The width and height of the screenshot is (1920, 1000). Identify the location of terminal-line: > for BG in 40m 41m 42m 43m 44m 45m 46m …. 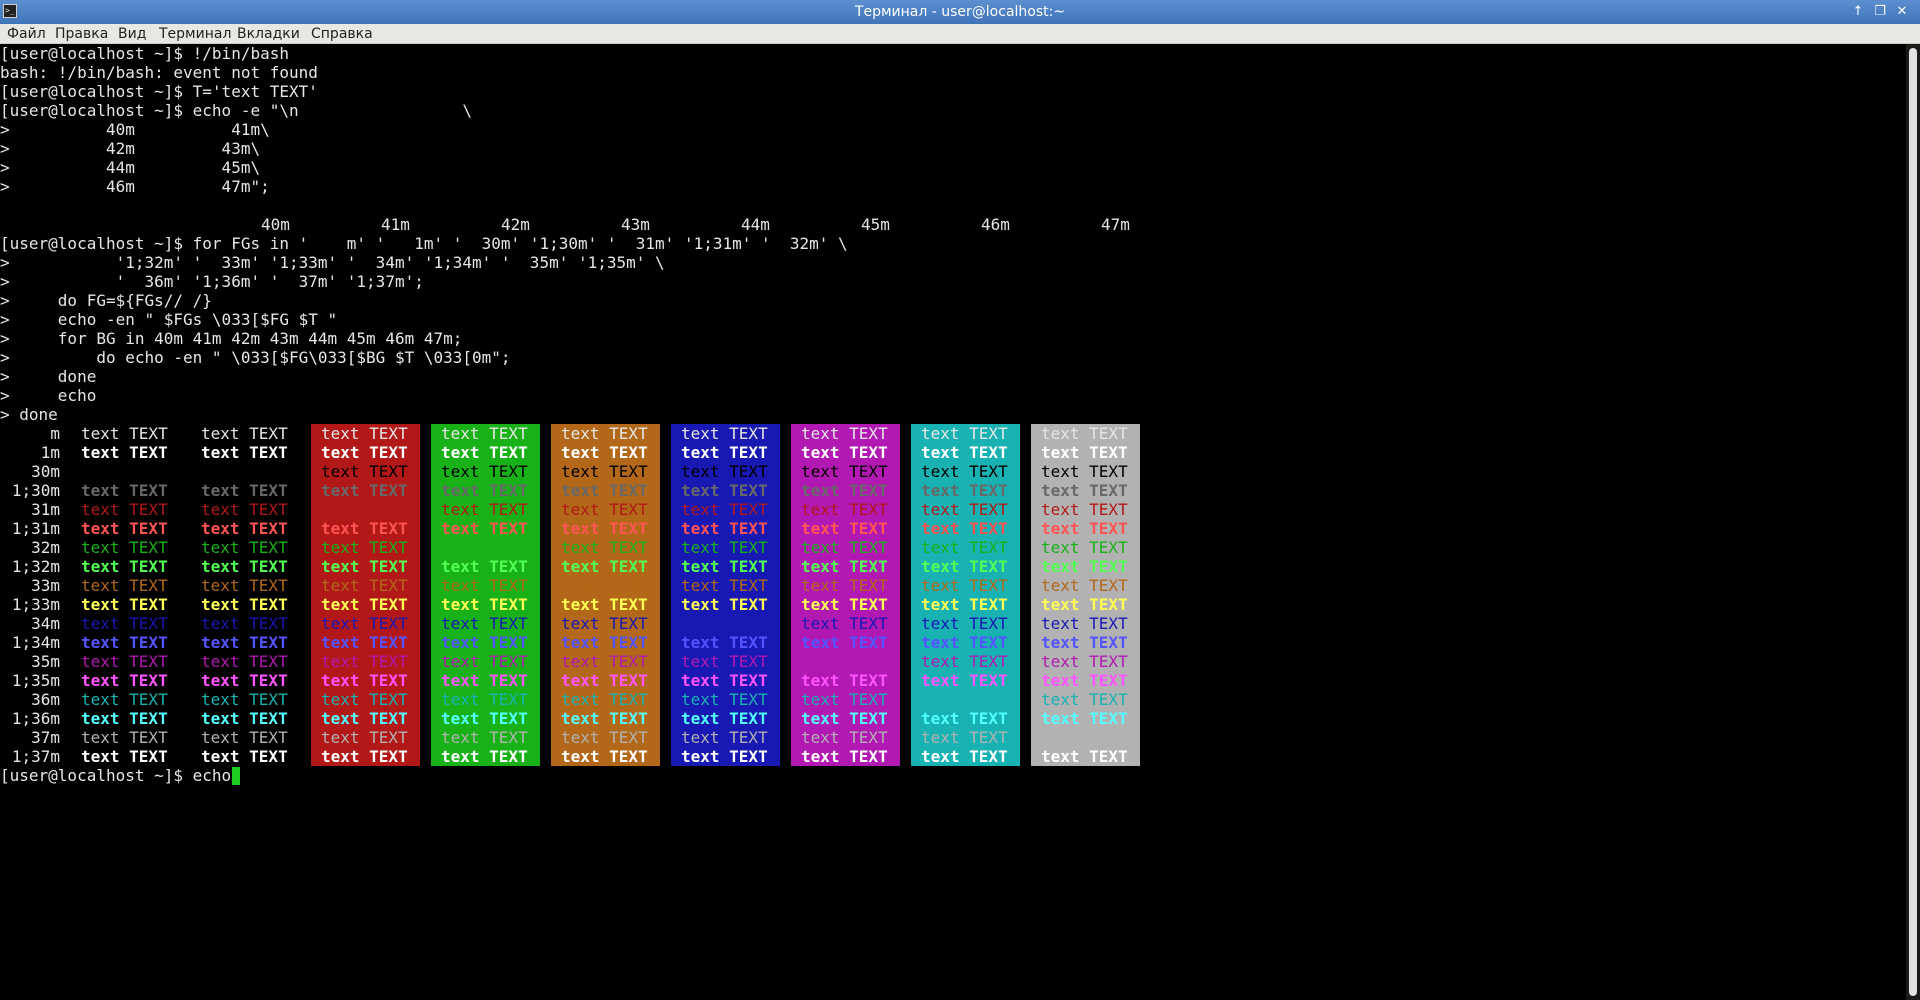
(231, 338).